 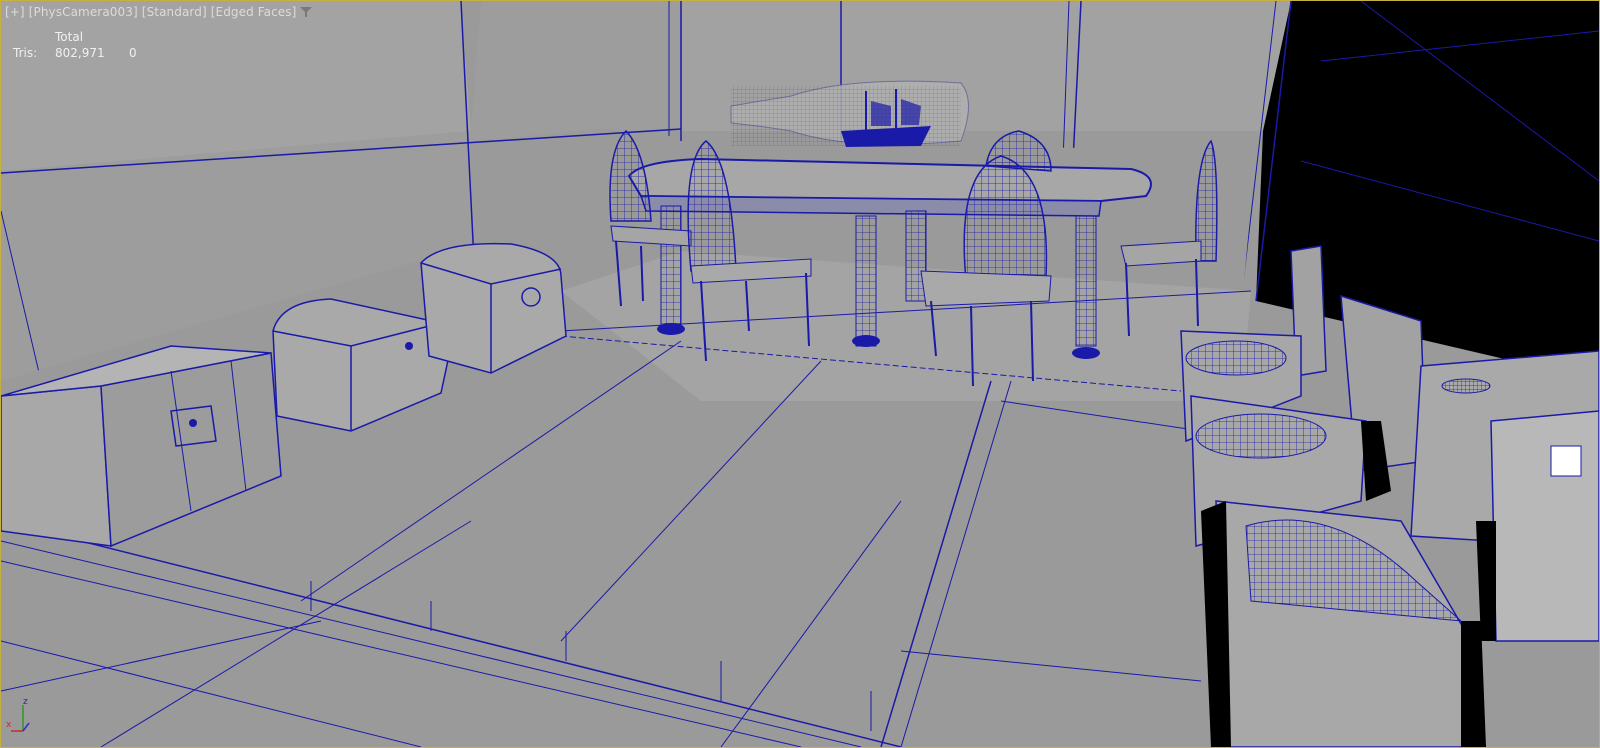 I want to click on viewport-display-mode-menu: [Edged Faces], so click(x=254, y=12).